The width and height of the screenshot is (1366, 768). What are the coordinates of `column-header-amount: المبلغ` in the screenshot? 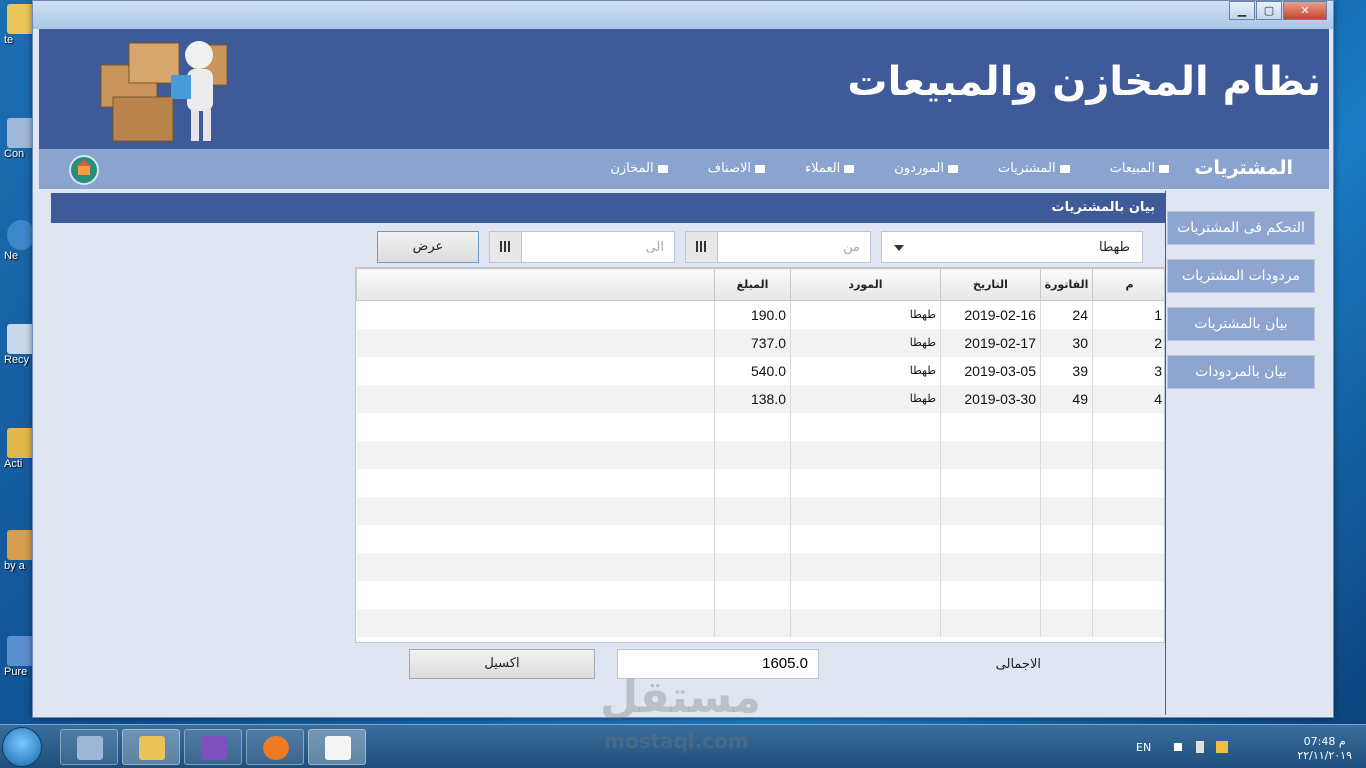 It's located at (752, 284).